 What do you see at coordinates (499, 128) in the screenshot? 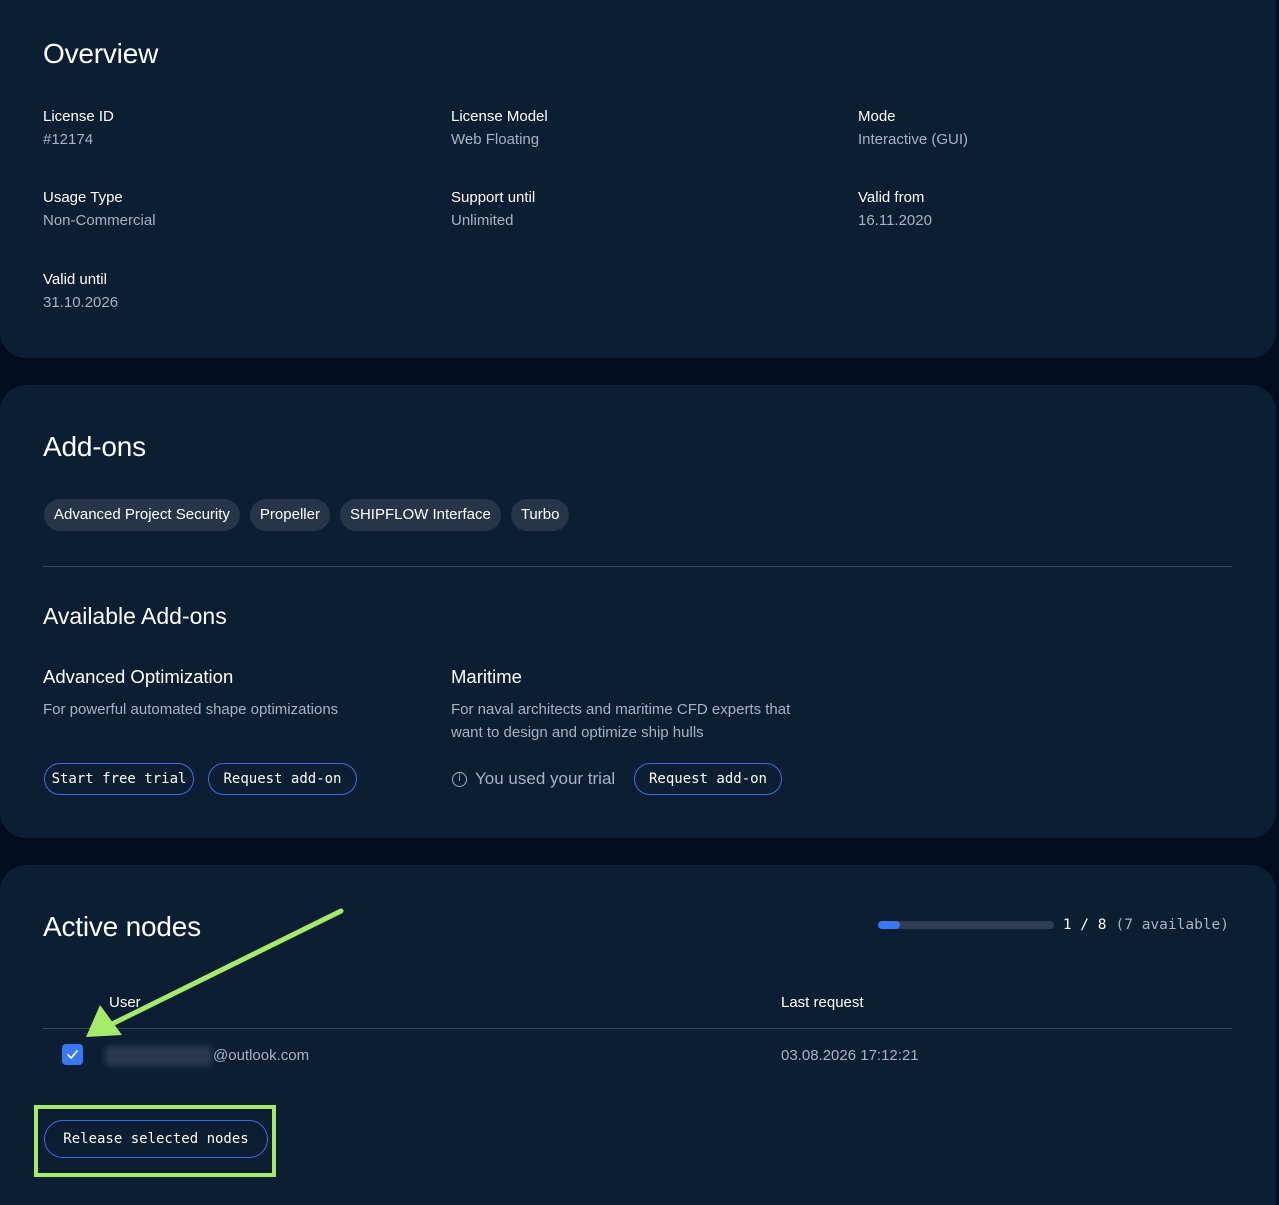
I see `field-license-model: License Model Web Floating` at bounding box center [499, 128].